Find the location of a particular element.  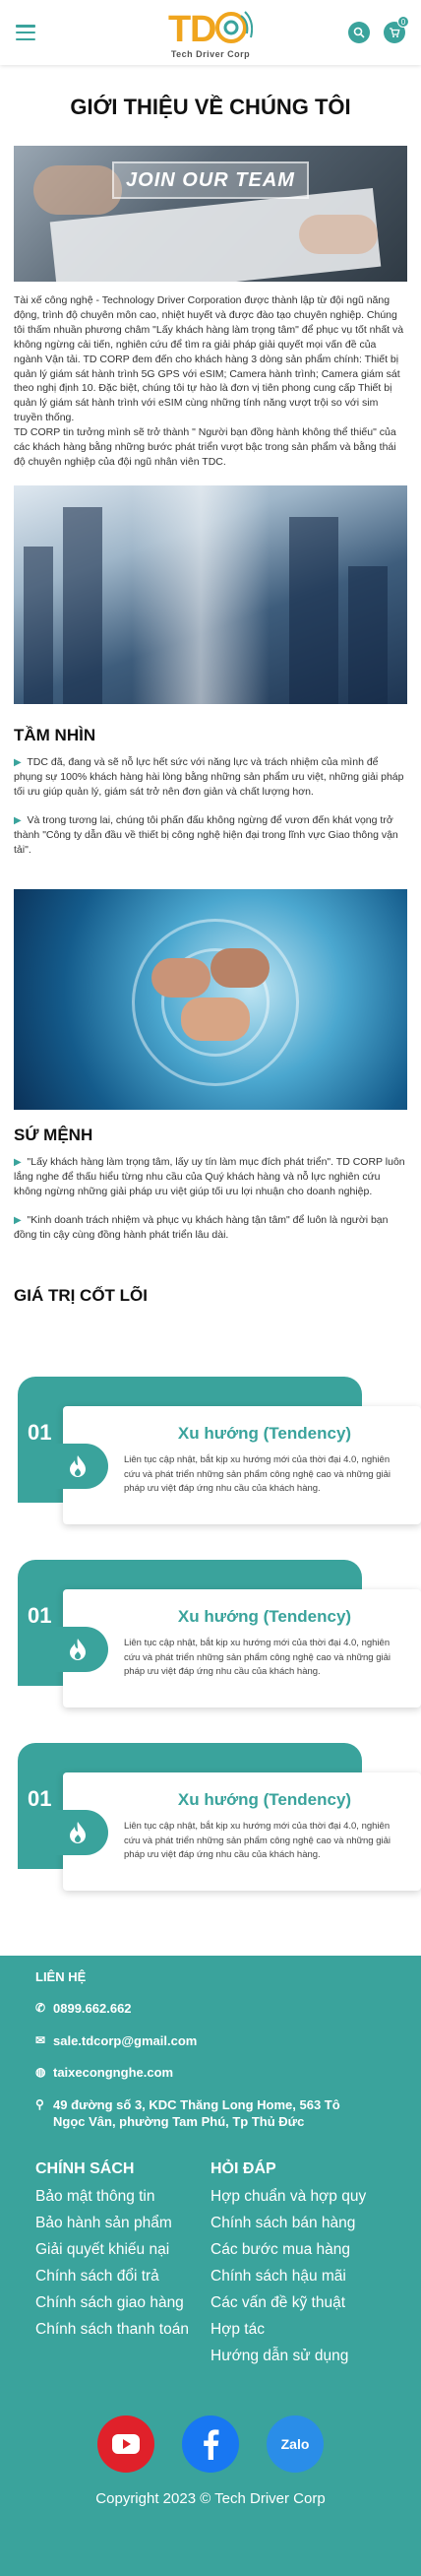

faq-heading: HỎI ĐÁP is located at coordinates (243, 2168).